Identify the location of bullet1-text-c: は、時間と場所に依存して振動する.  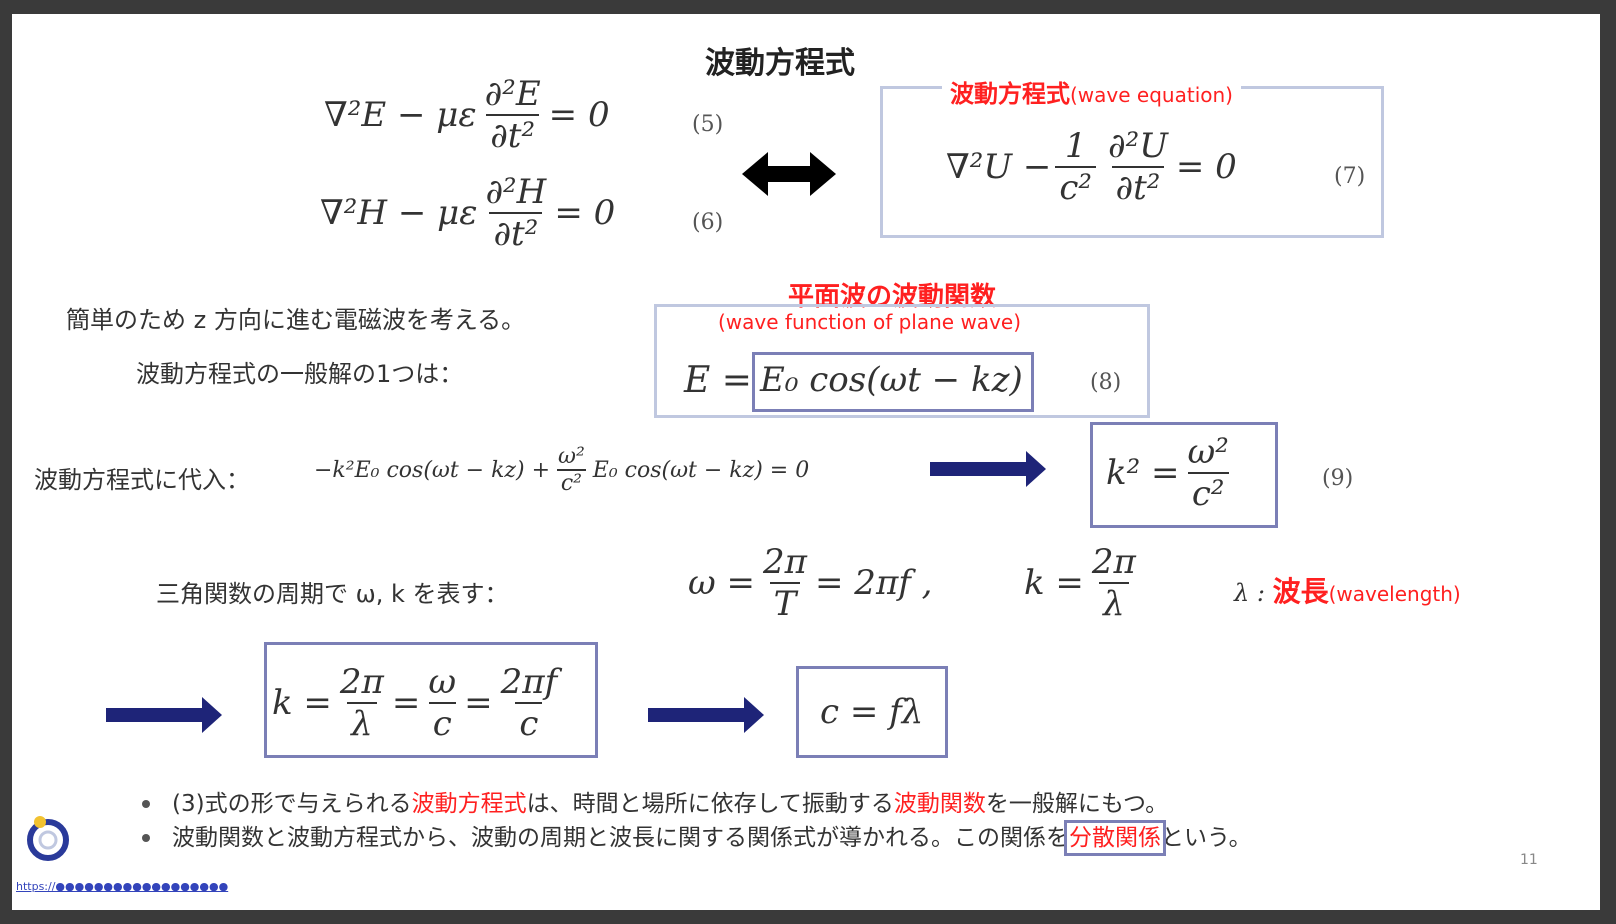
(710, 804).